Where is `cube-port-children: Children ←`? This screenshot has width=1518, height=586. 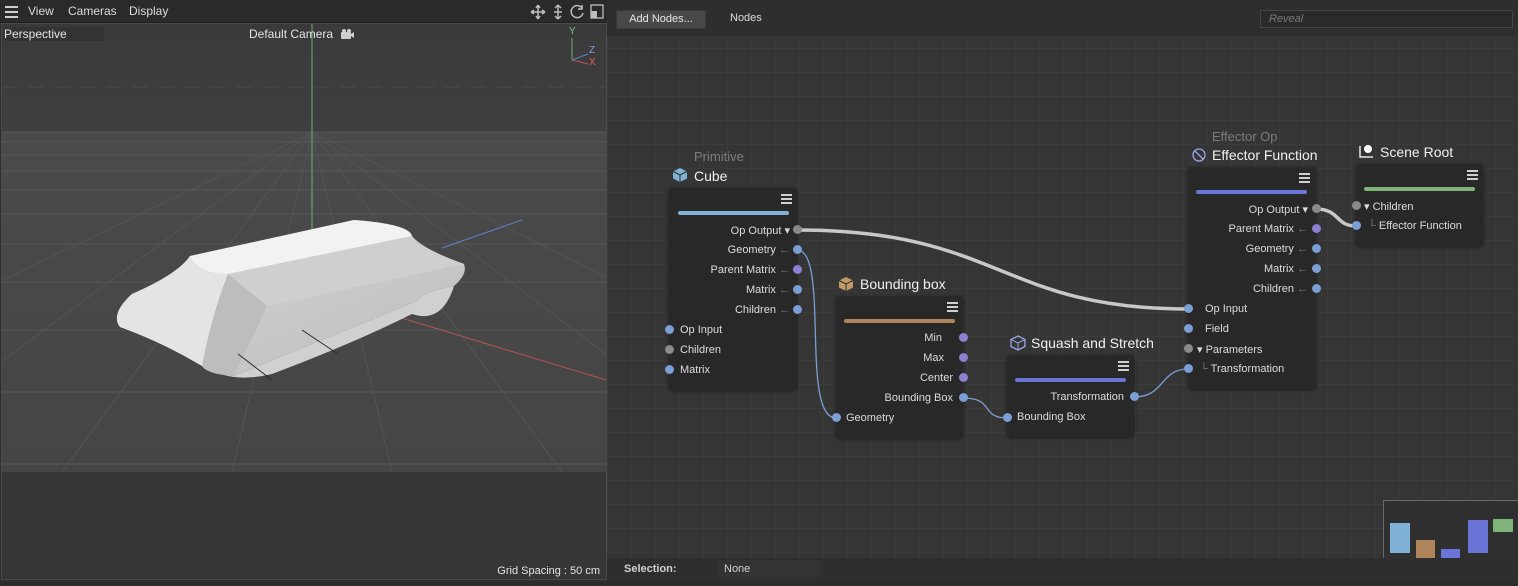 cube-port-children: Children ← is located at coordinates (735, 310).